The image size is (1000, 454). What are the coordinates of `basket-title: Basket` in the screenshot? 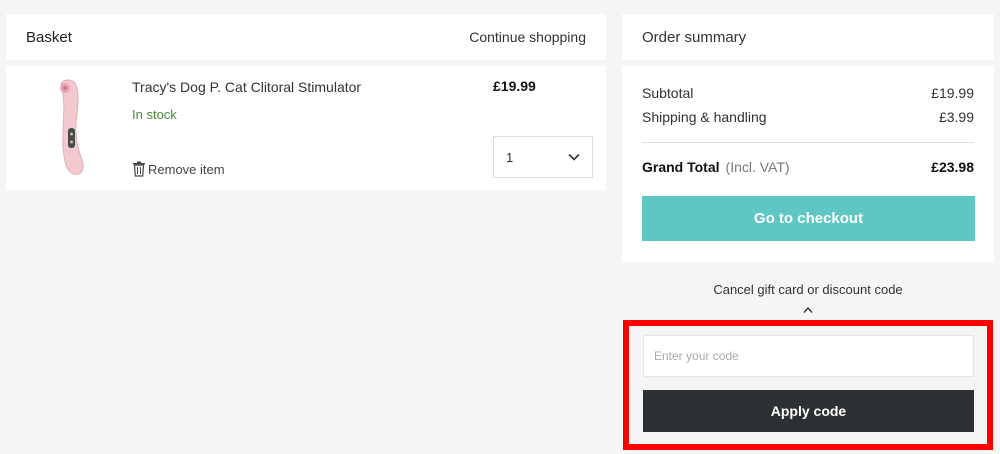 It's located at (49, 37).